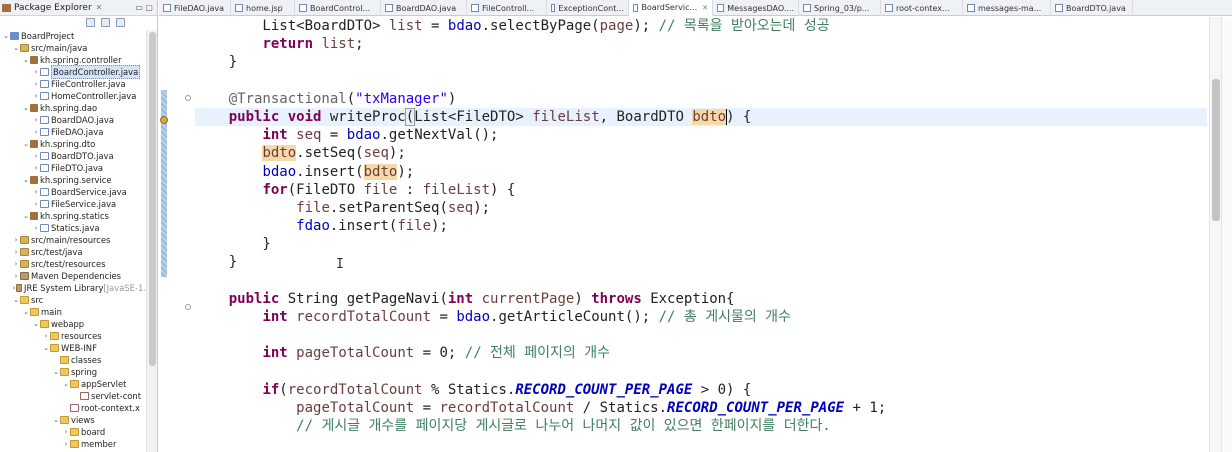 The height and width of the screenshot is (452, 1232). Describe the element at coordinates (705, 8) in the screenshot. I see `close-tab-icon: ✕` at that location.